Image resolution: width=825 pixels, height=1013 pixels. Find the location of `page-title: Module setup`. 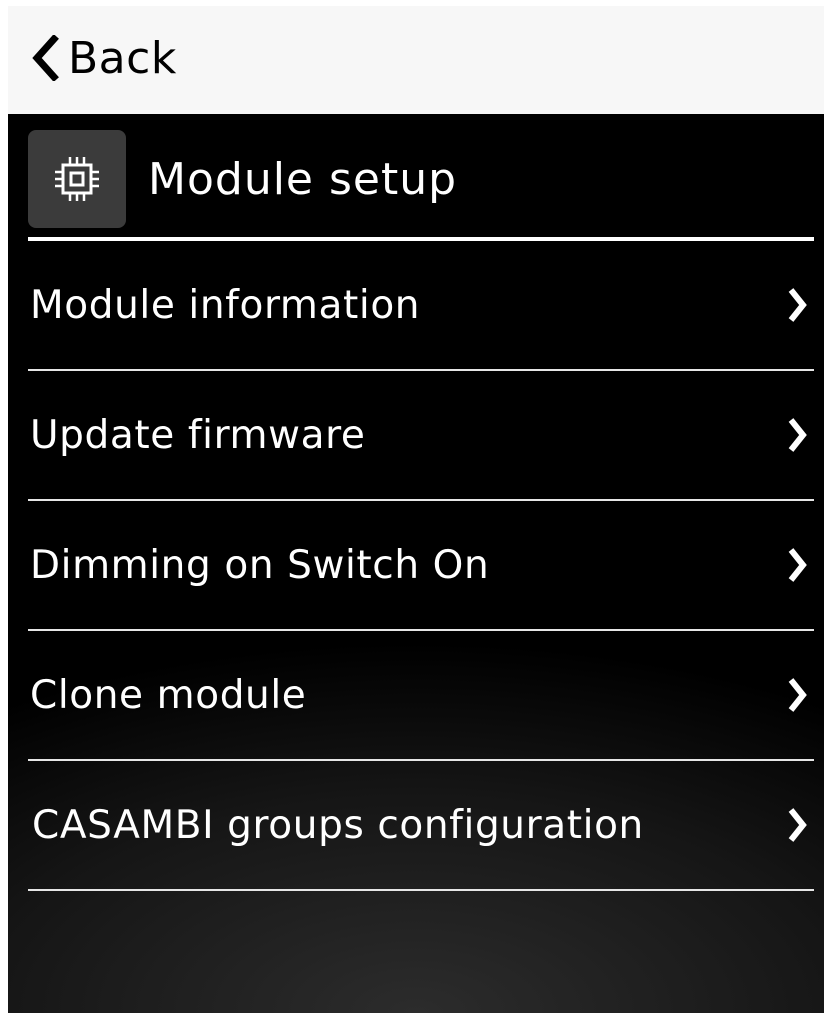

page-title: Module setup is located at coordinates (303, 179).